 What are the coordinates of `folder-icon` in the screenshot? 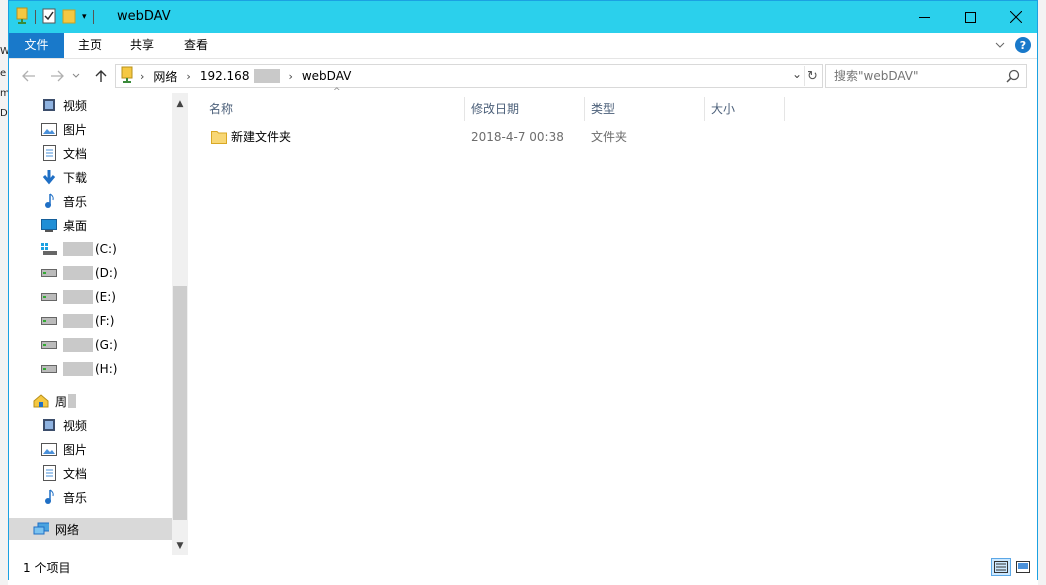 It's located at (219, 138).